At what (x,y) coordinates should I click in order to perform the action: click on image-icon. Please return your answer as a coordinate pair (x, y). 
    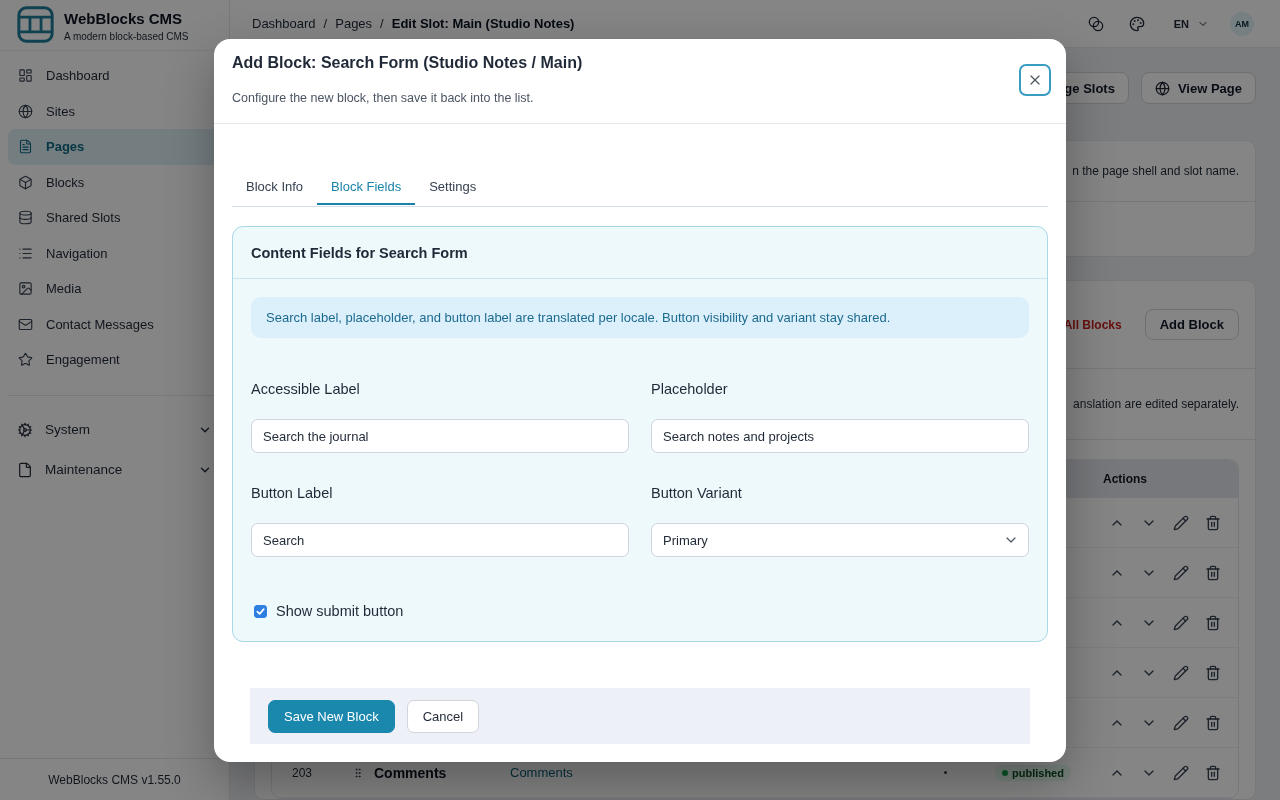
    Looking at the image, I should click on (25, 289).